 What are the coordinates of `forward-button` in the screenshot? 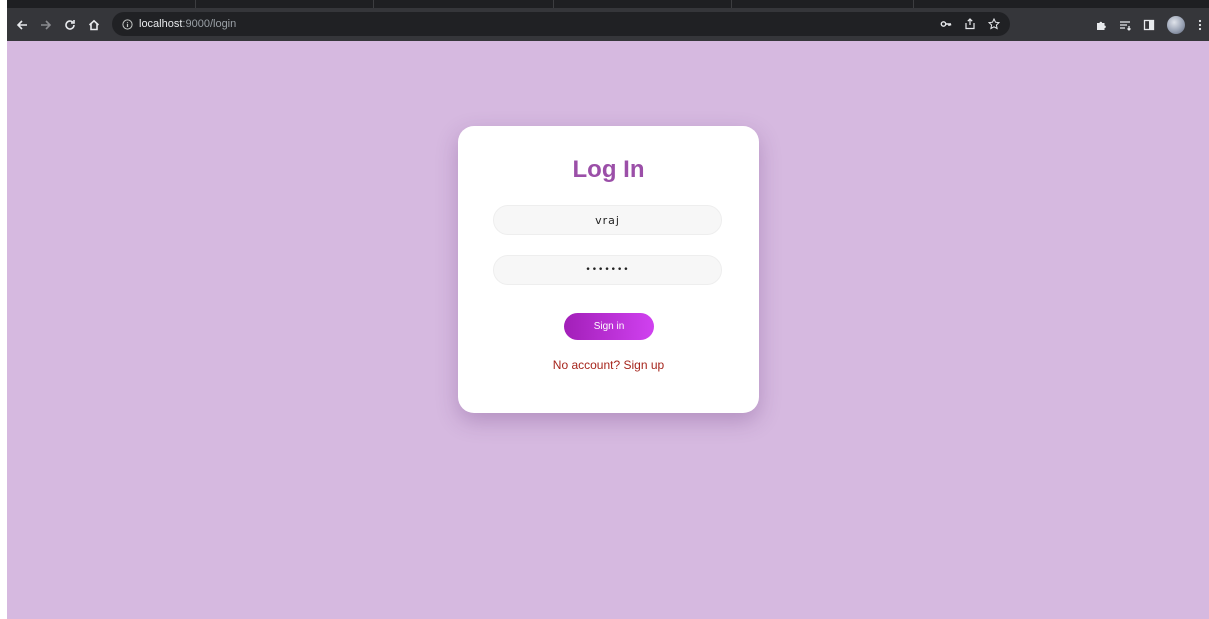 It's located at (46, 25).